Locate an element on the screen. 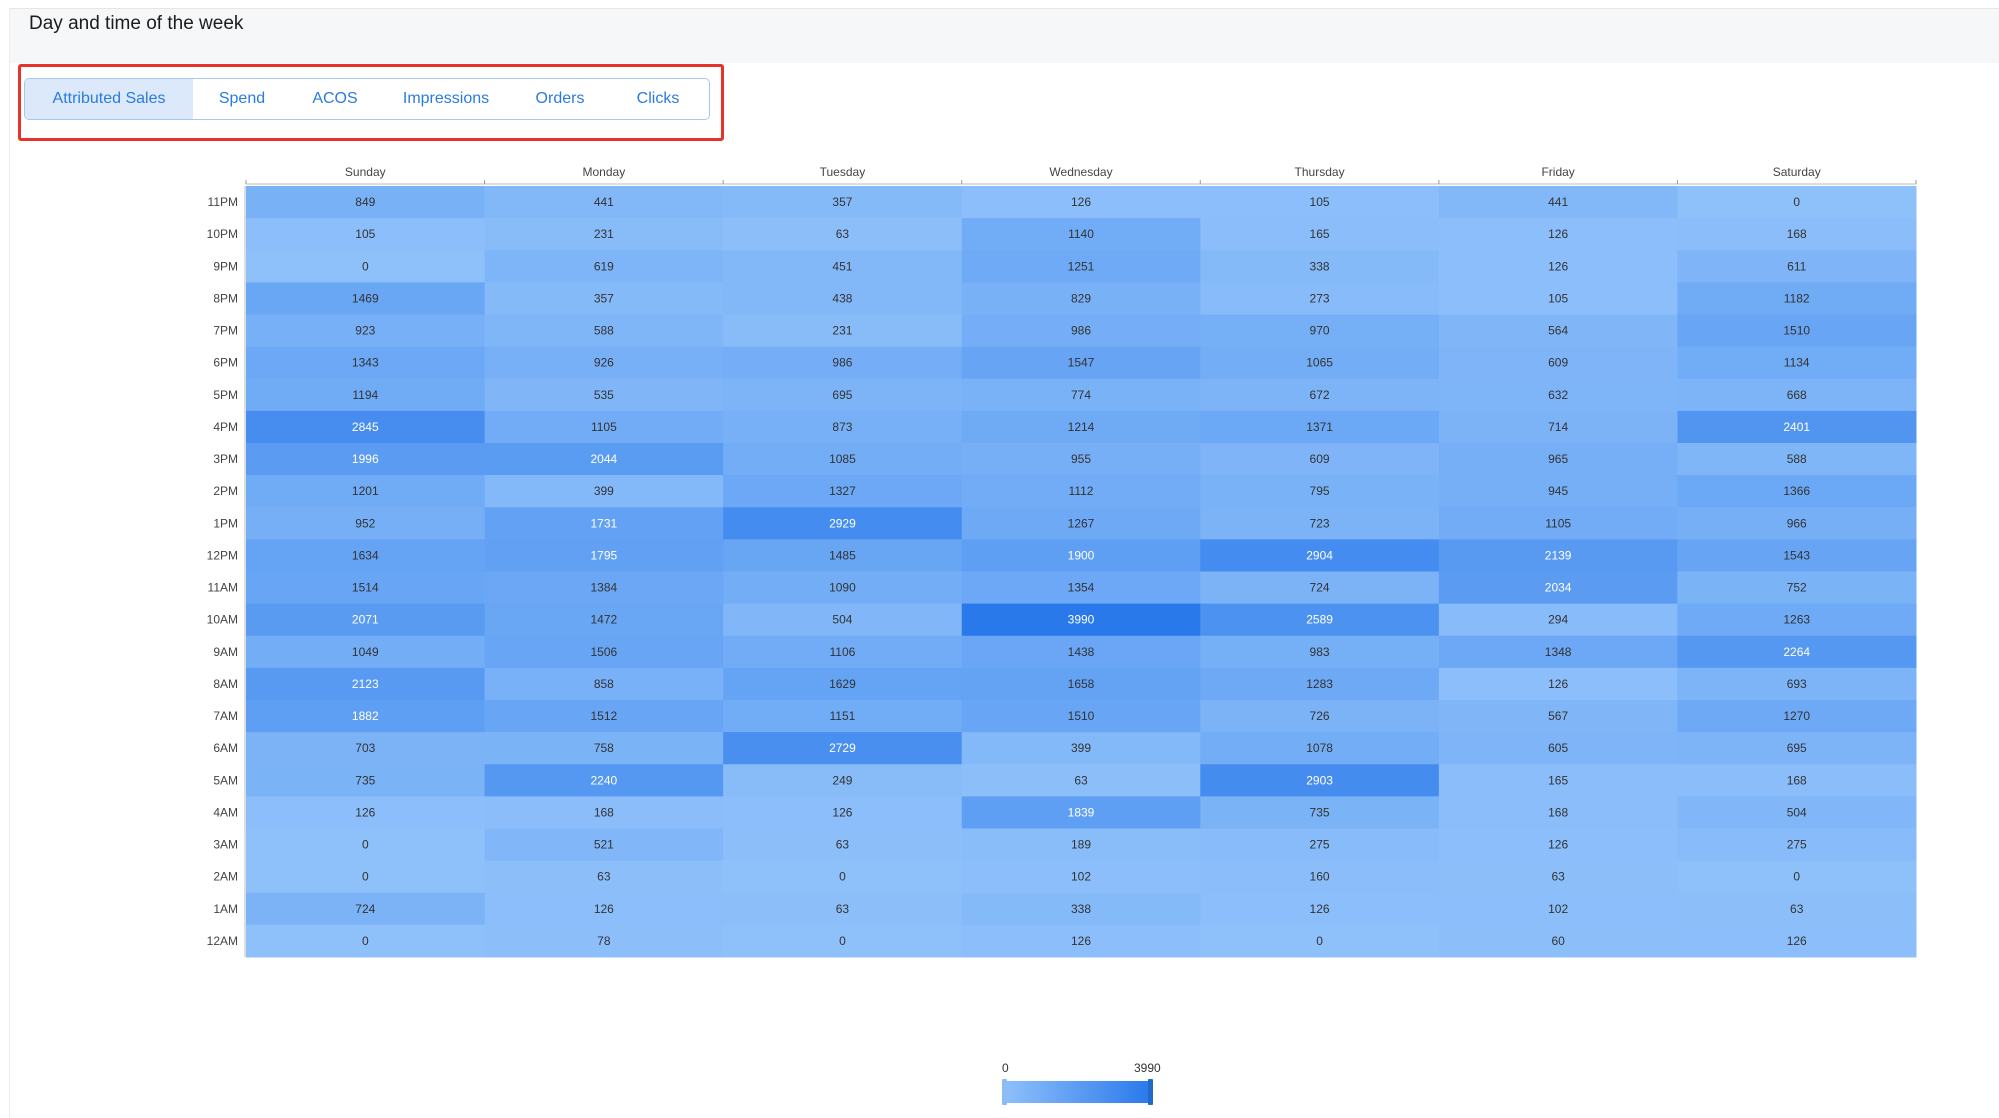  cell-value-label: 983 is located at coordinates (1320, 652).